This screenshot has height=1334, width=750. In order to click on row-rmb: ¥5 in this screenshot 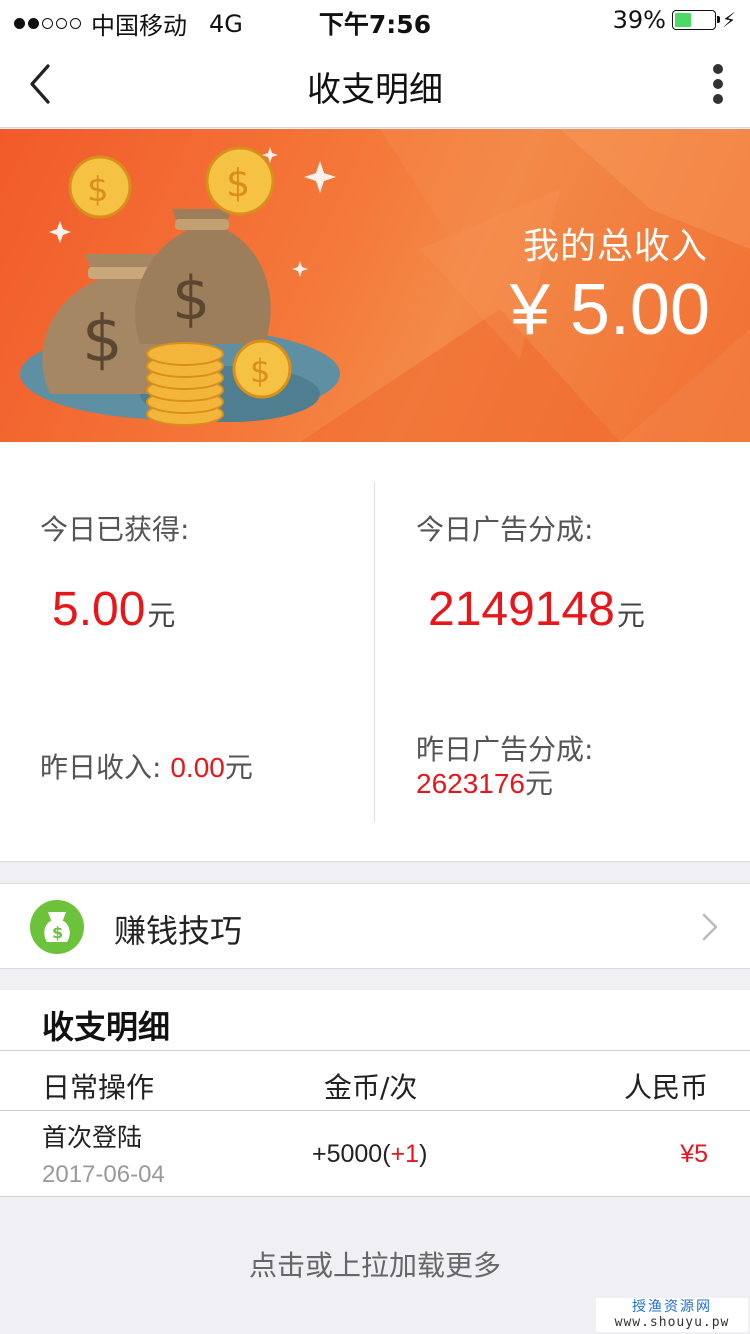, I will do `click(694, 1154)`.